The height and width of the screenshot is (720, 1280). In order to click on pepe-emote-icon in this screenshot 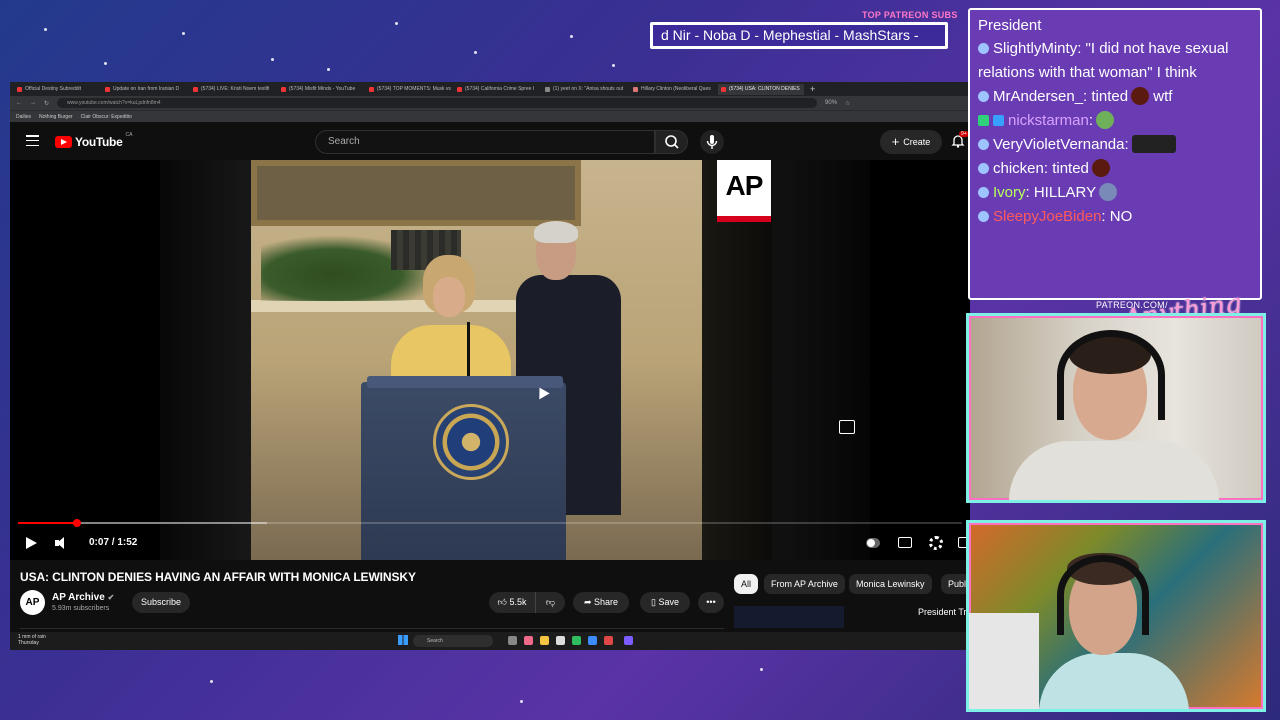, I will do `click(1105, 120)`.